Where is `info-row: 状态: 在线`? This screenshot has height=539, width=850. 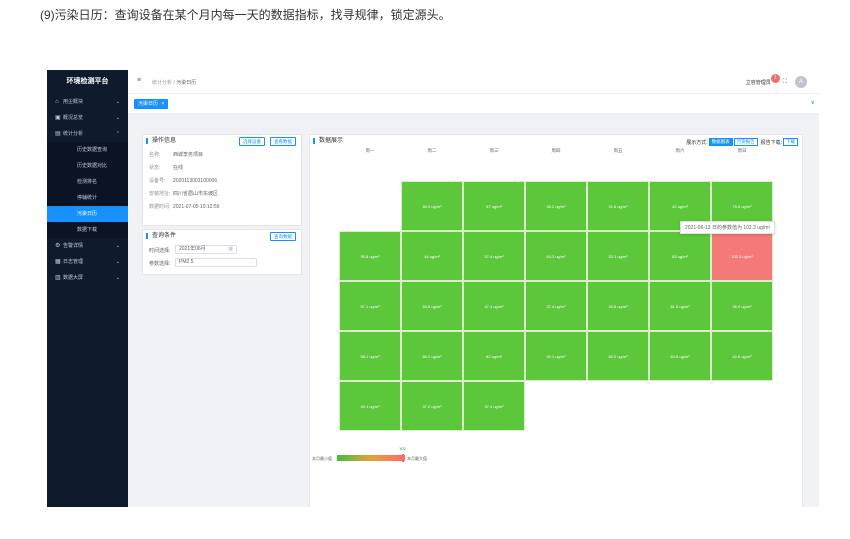 info-row: 状态: 在线 is located at coordinates (166, 167).